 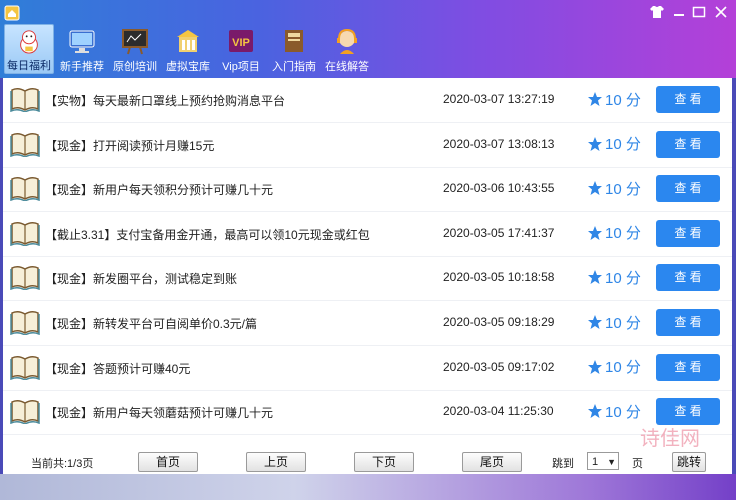 I want to click on item-date: 2020-03-07 13:08:13, so click(x=499, y=143).